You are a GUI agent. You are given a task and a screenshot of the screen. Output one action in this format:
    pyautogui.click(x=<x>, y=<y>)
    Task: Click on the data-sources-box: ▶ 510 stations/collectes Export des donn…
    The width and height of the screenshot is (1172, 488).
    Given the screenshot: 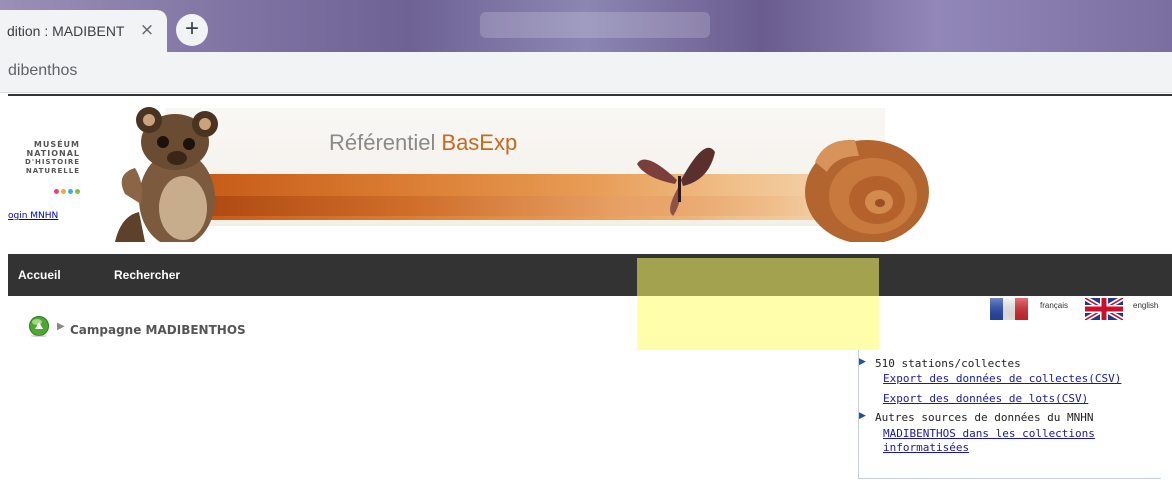 What is the action you would take?
    pyautogui.click(x=1009, y=414)
    